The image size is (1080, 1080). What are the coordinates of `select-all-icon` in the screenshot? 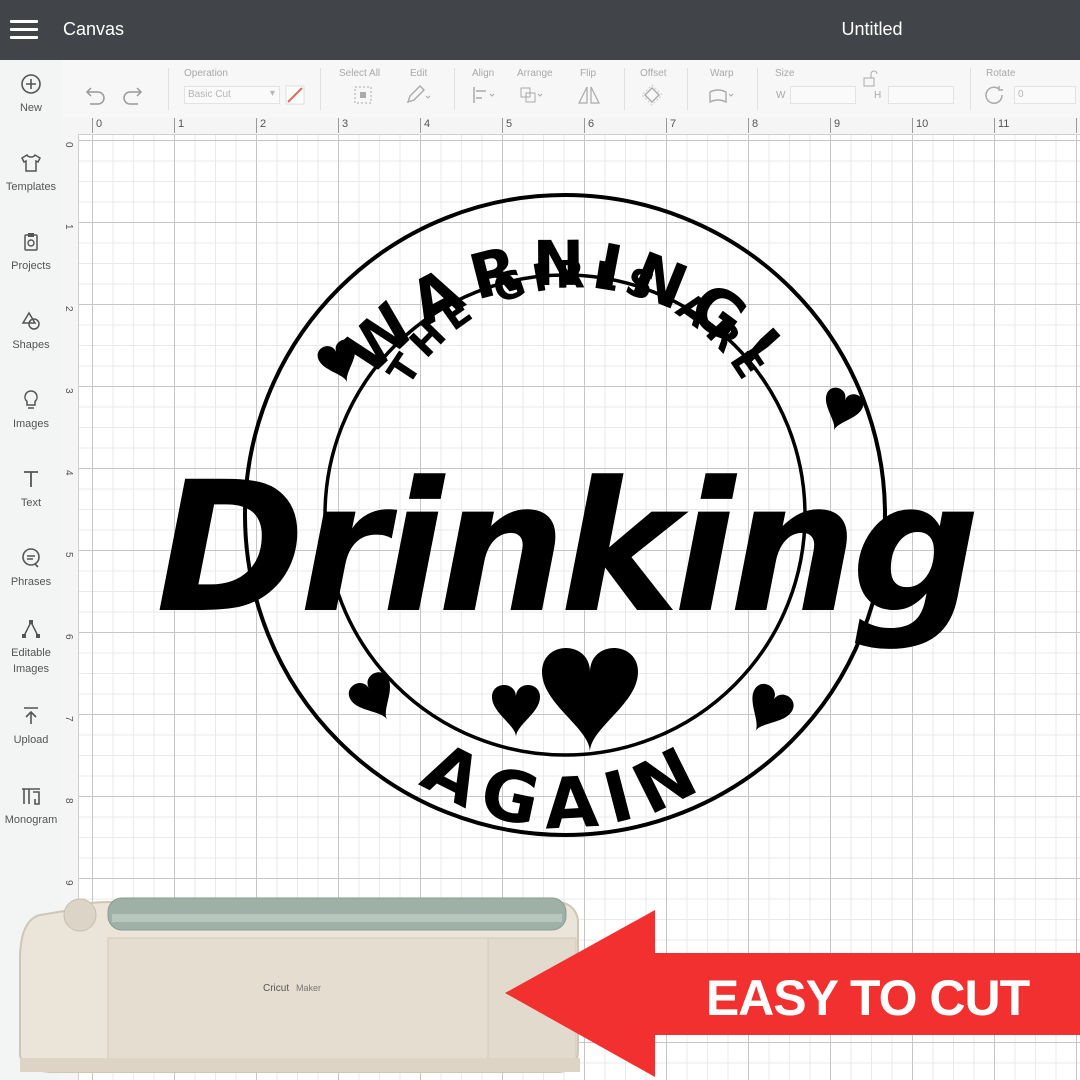 It's located at (364, 95).